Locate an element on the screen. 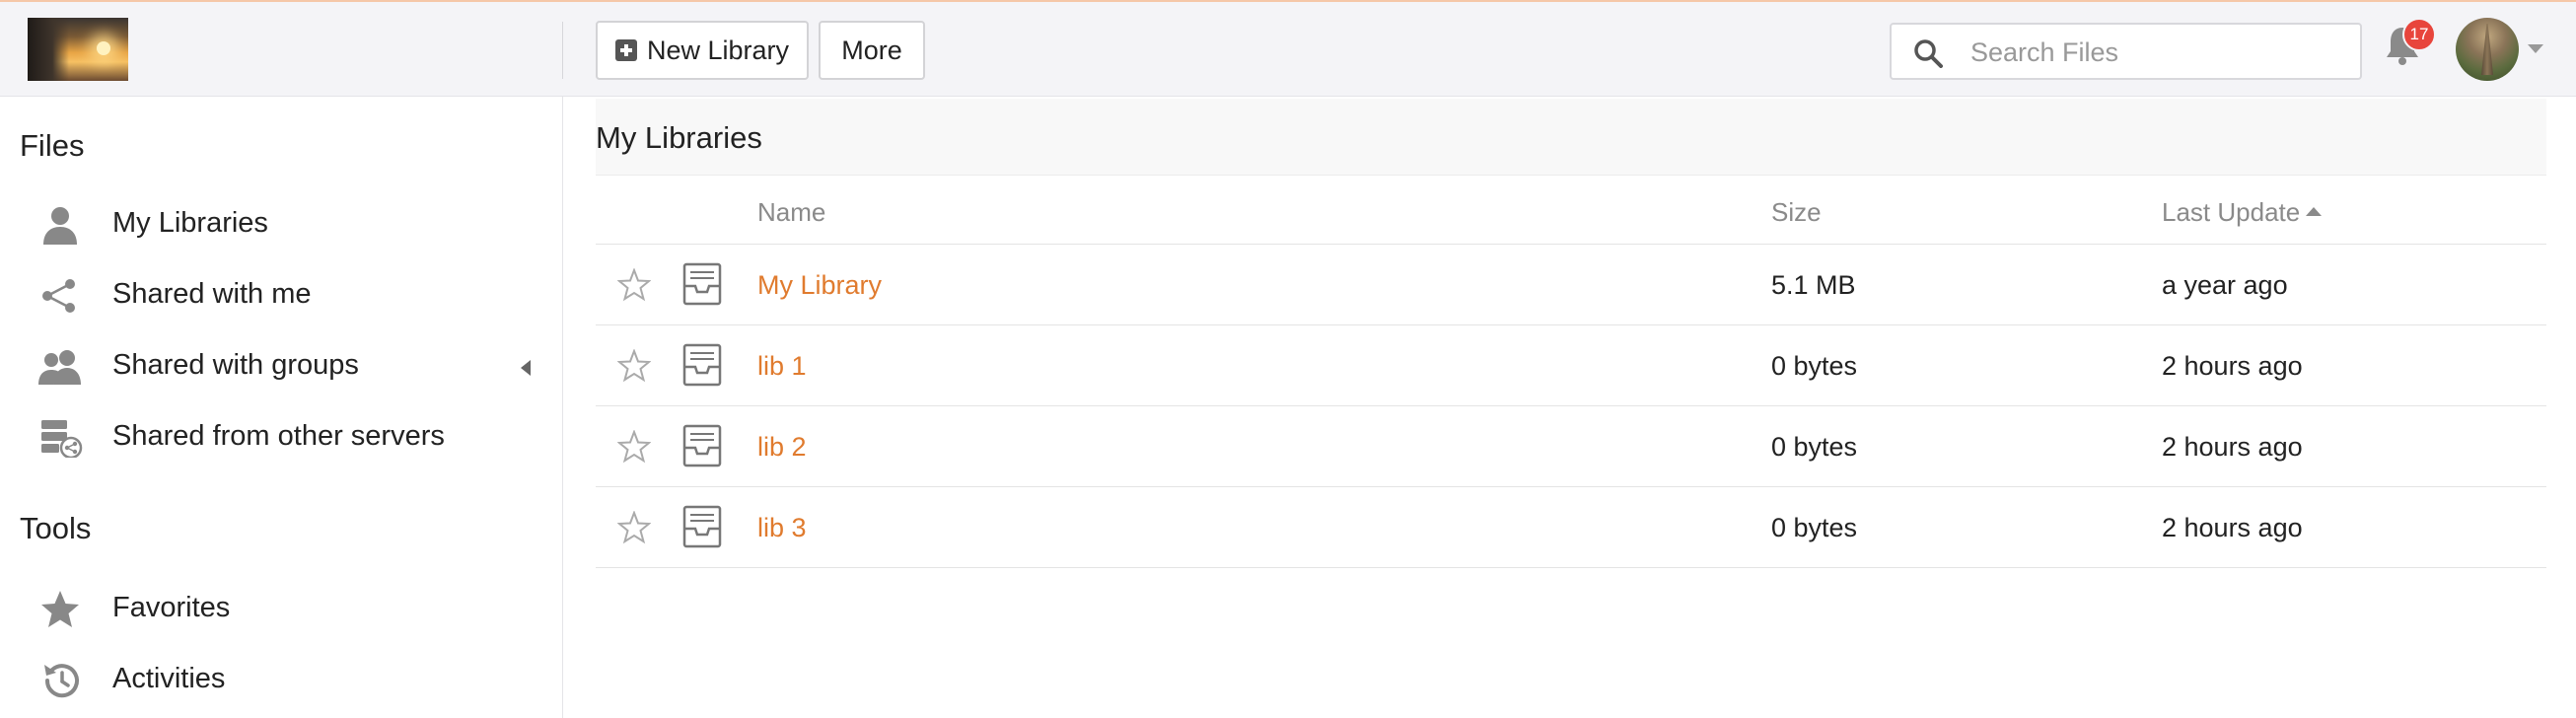  search-box is located at coordinates (2126, 51).